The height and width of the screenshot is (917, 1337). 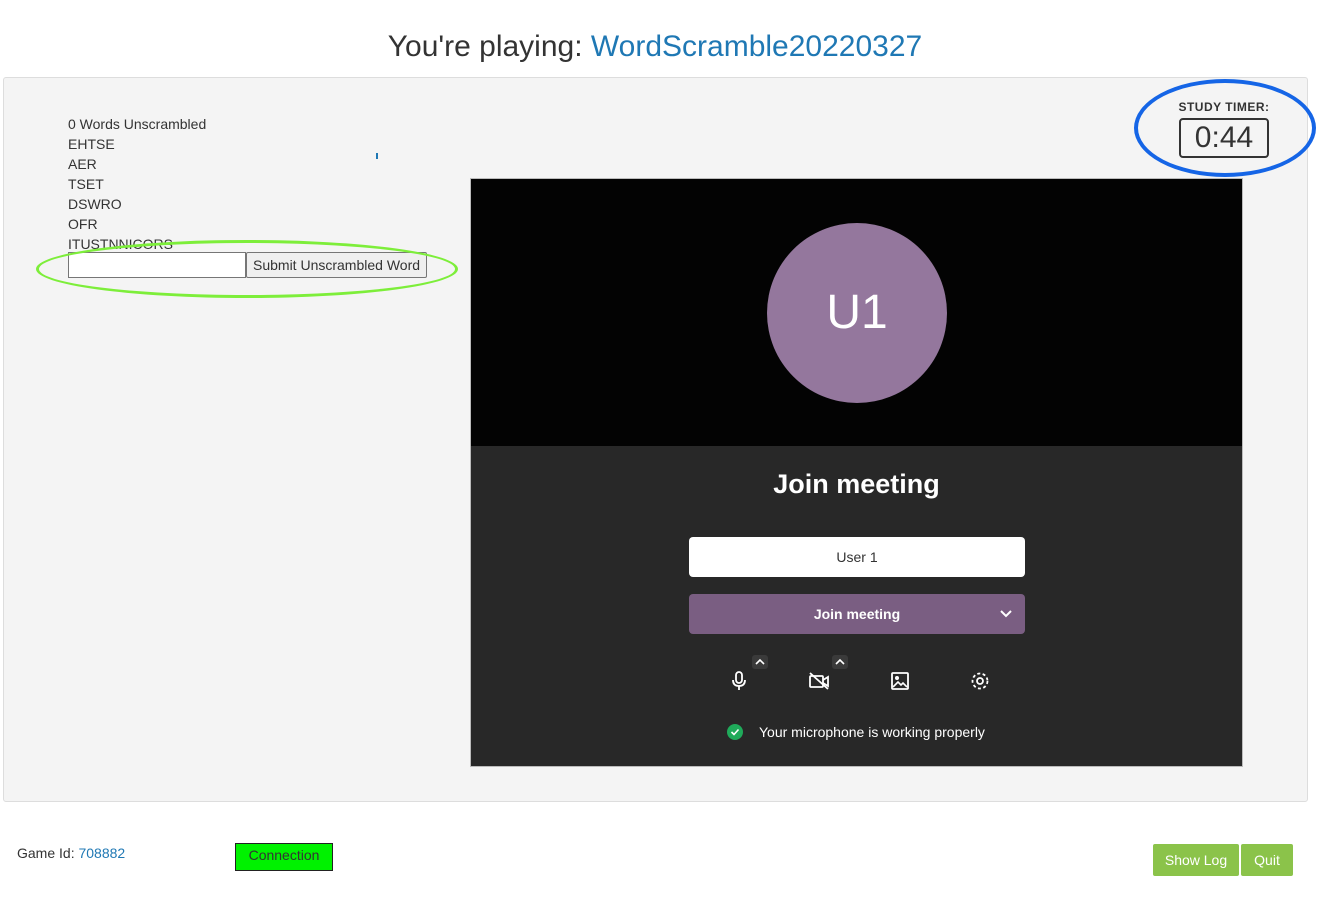 What do you see at coordinates (247, 269) in the screenshot?
I see `highlight-green-oval` at bounding box center [247, 269].